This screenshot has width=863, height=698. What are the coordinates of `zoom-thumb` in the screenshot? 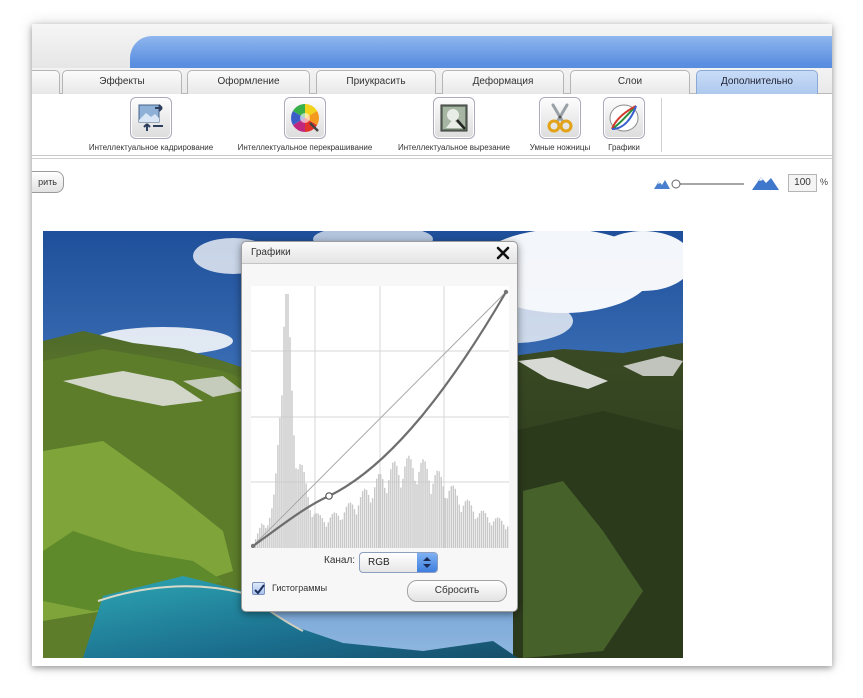 It's located at (676, 184).